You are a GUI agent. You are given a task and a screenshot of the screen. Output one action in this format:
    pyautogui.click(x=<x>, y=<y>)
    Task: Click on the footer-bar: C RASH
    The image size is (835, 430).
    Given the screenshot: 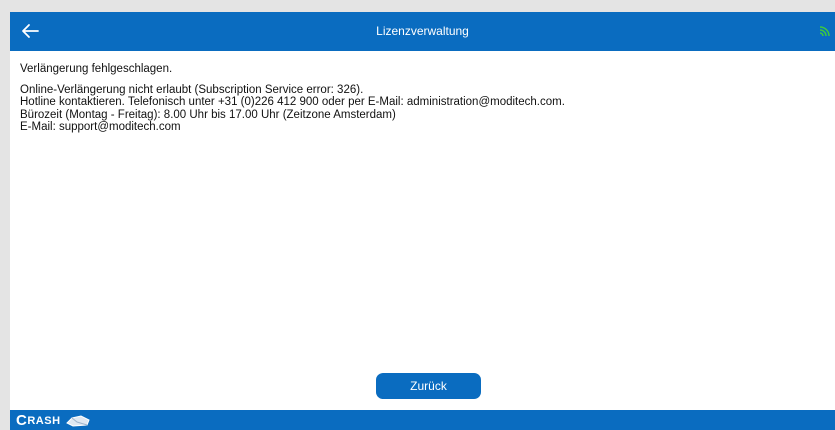 What is the action you would take?
    pyautogui.click(x=422, y=420)
    